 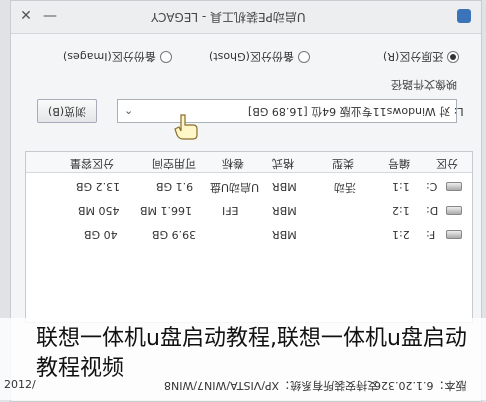 I want to click on status-version: 版本：6.1.20.326, so click(x=420, y=385).